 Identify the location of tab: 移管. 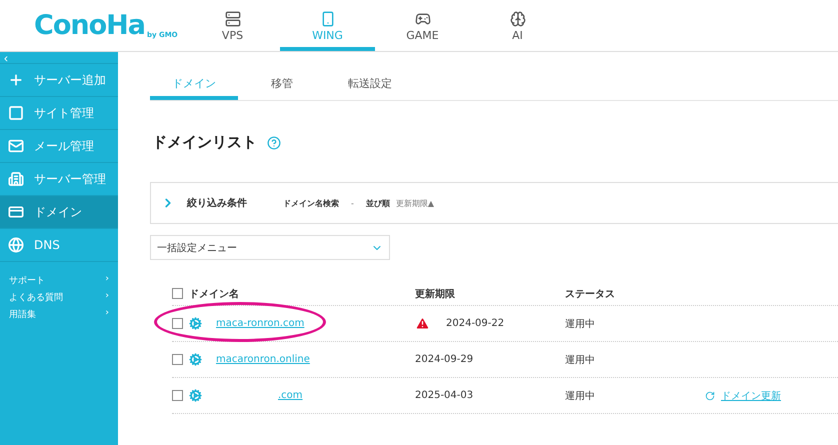
(282, 85).